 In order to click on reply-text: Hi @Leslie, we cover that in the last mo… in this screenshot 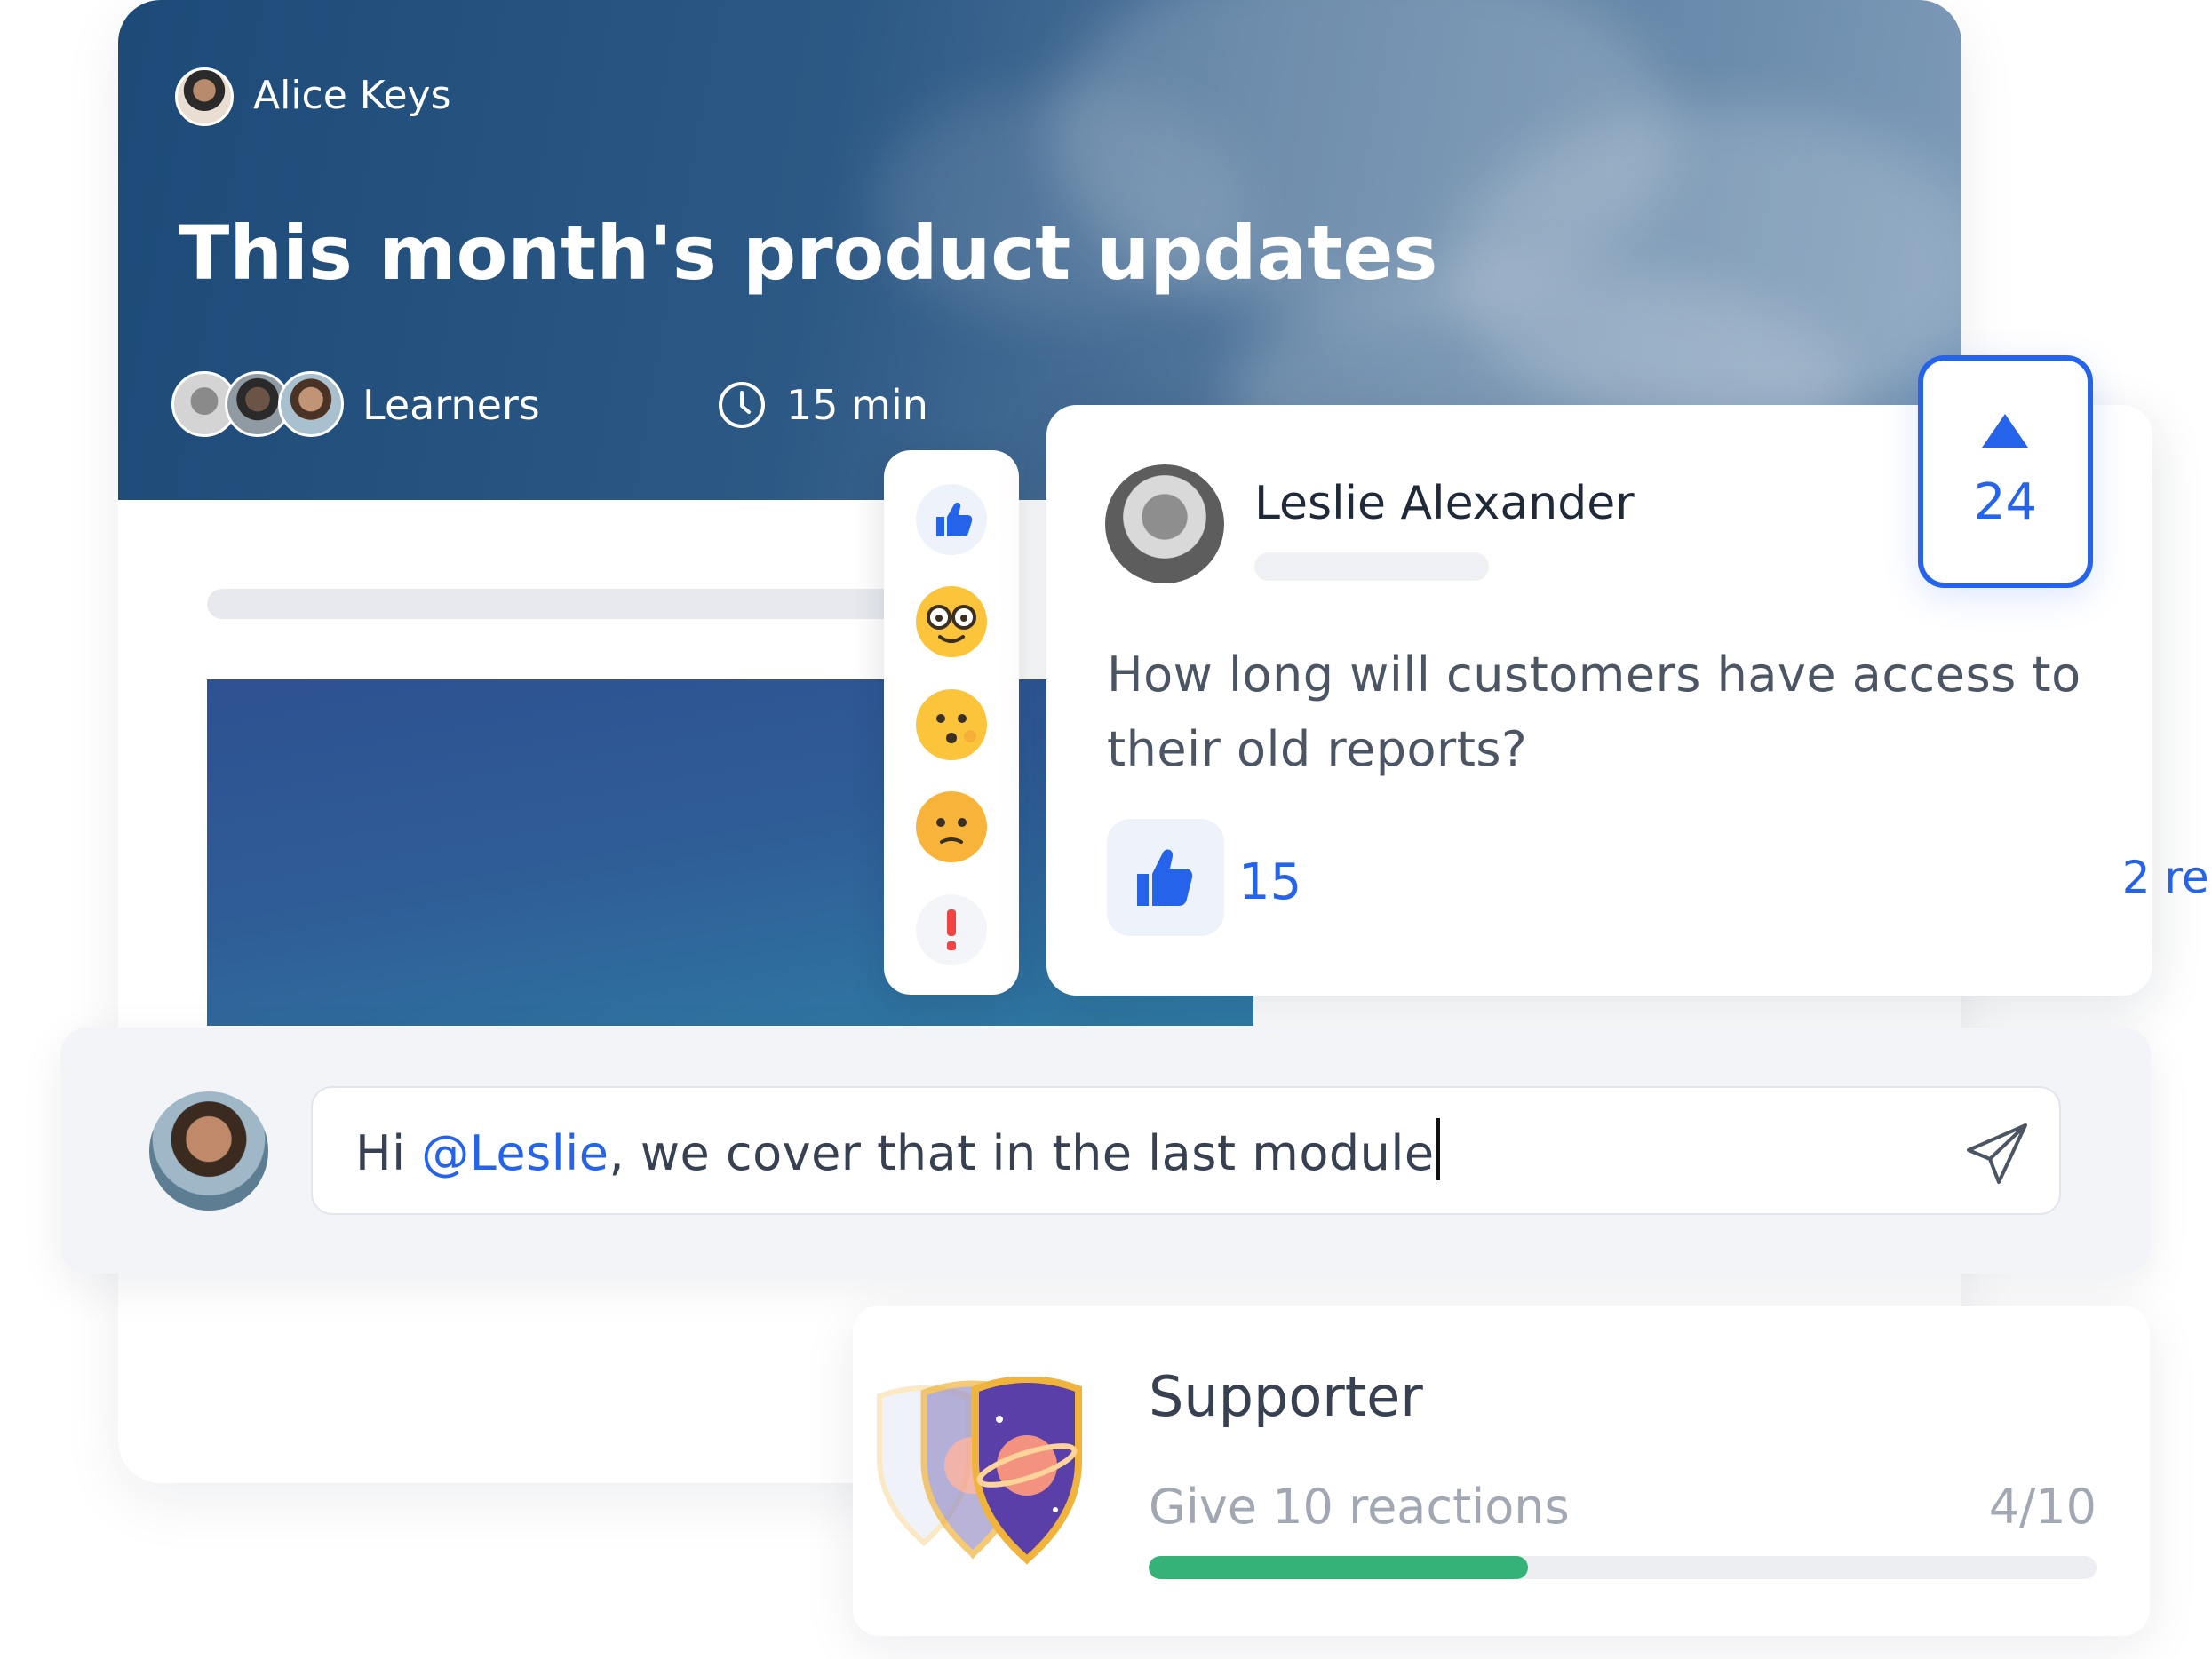, I will do `click(898, 1152)`.